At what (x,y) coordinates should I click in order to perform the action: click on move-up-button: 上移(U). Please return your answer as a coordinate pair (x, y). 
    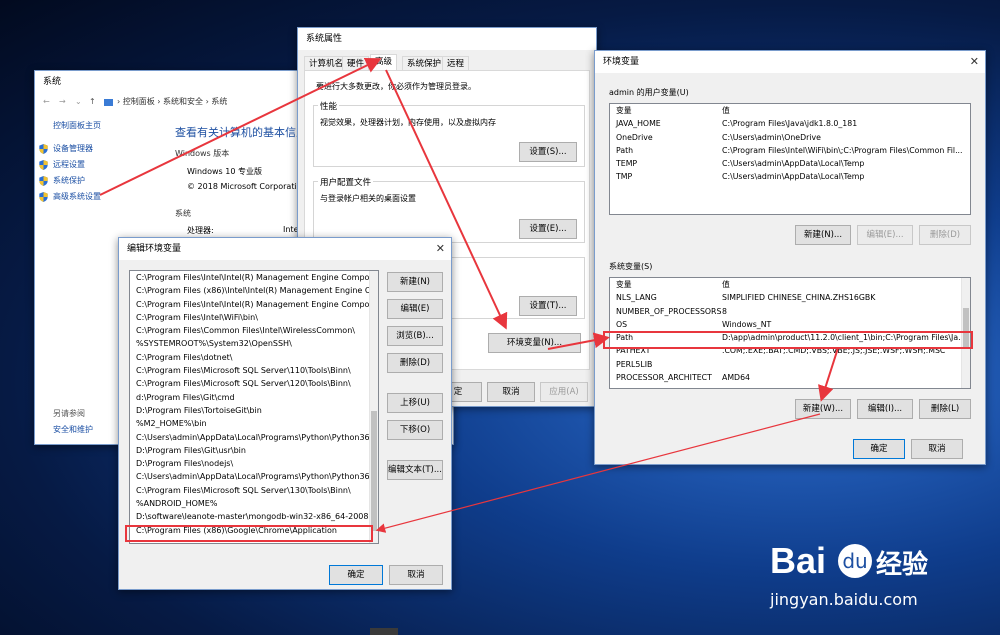
    Looking at the image, I should click on (415, 403).